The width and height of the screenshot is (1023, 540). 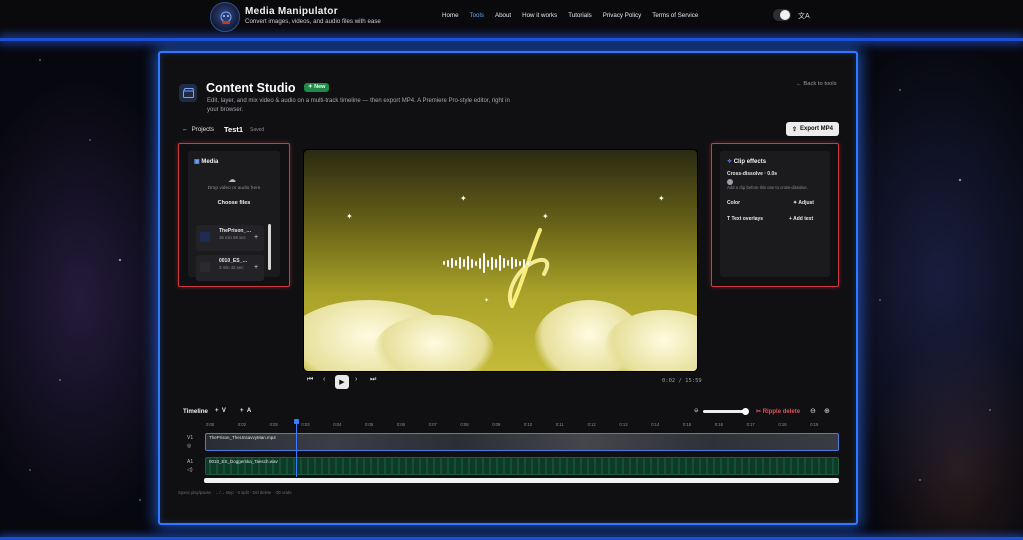 I want to click on choose-files-button: Choose files, so click(x=234, y=203).